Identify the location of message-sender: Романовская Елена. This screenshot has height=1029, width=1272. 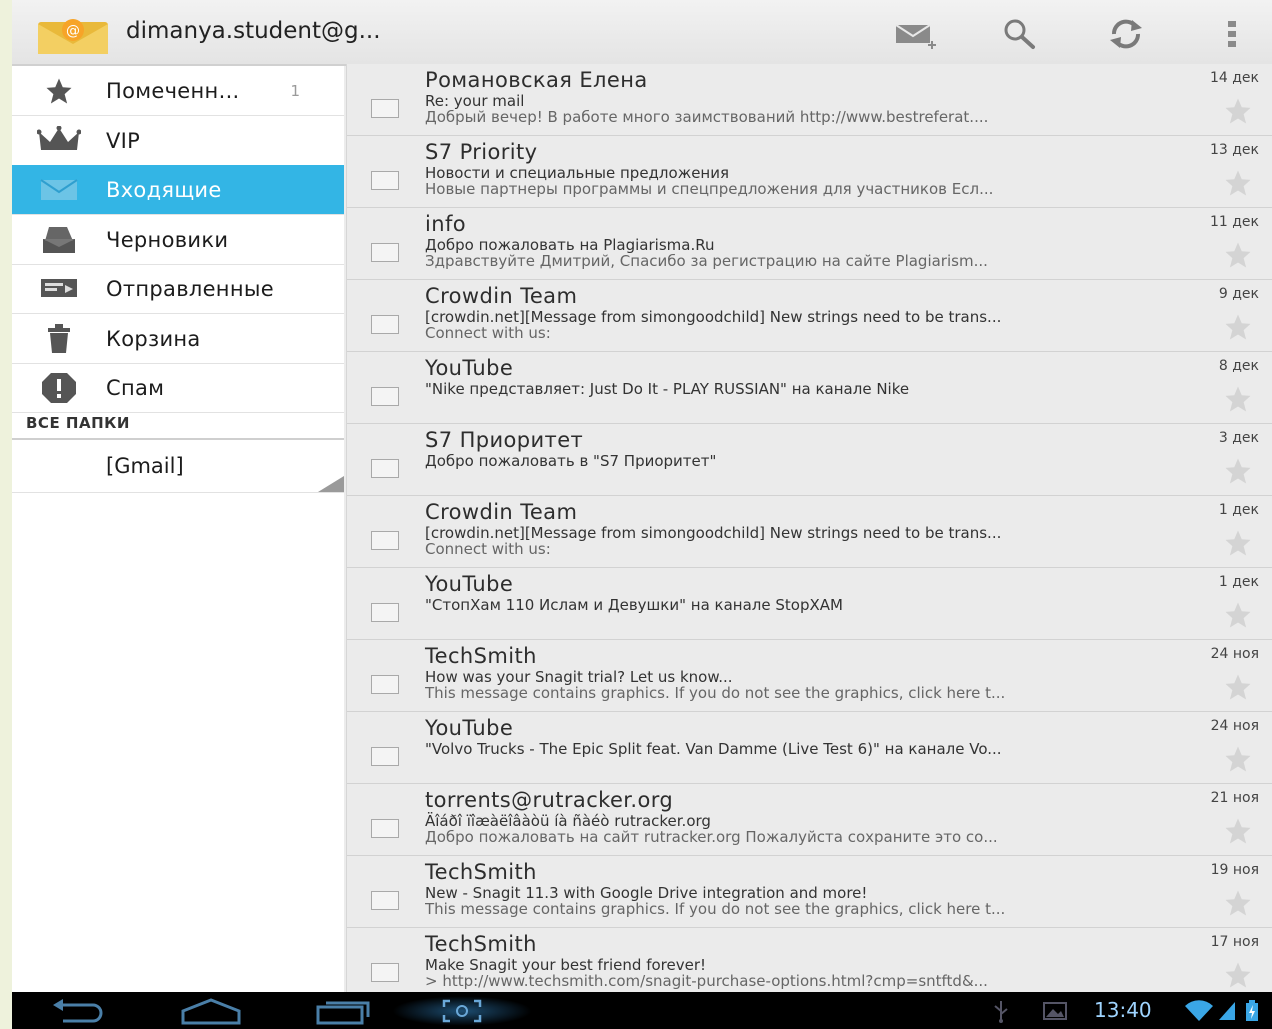
(536, 80).